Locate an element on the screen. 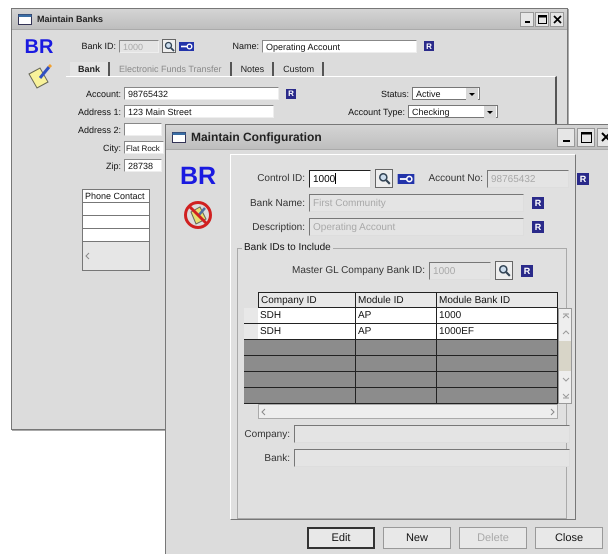 The image size is (608, 554). column-header: Company ID is located at coordinates (307, 300).